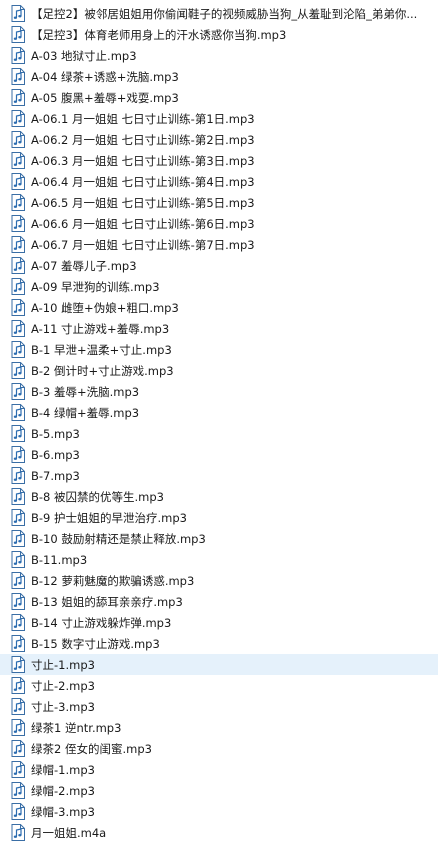 This screenshot has width=438, height=851. I want to click on file-item: B-3 羞辱+洗脑.mp3, so click(219, 391).